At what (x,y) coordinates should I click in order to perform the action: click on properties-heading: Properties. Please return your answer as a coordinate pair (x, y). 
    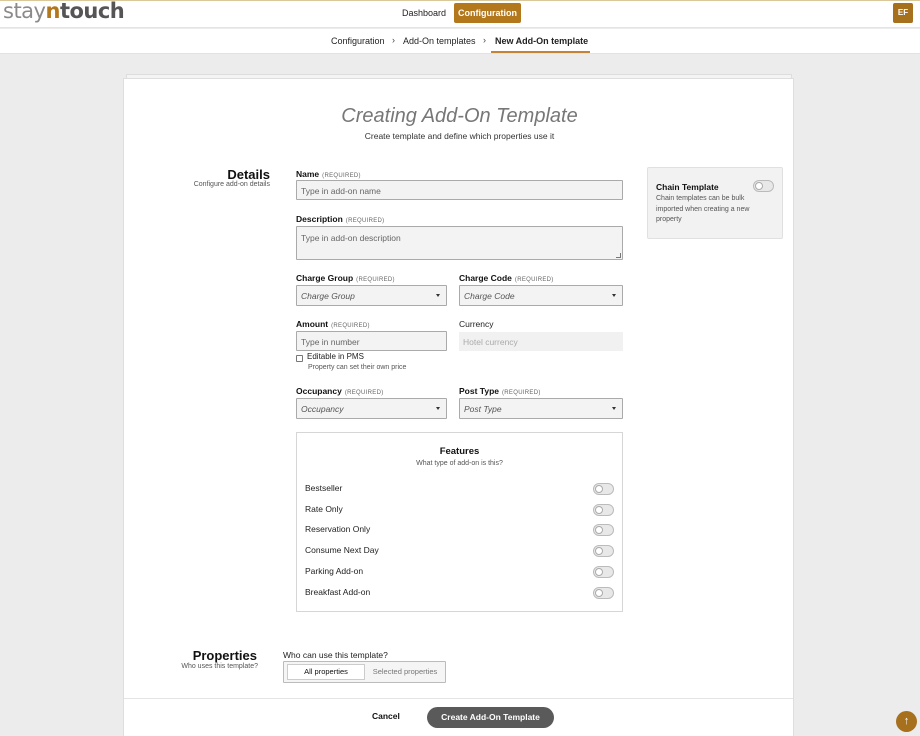
    Looking at the image, I should click on (224, 655).